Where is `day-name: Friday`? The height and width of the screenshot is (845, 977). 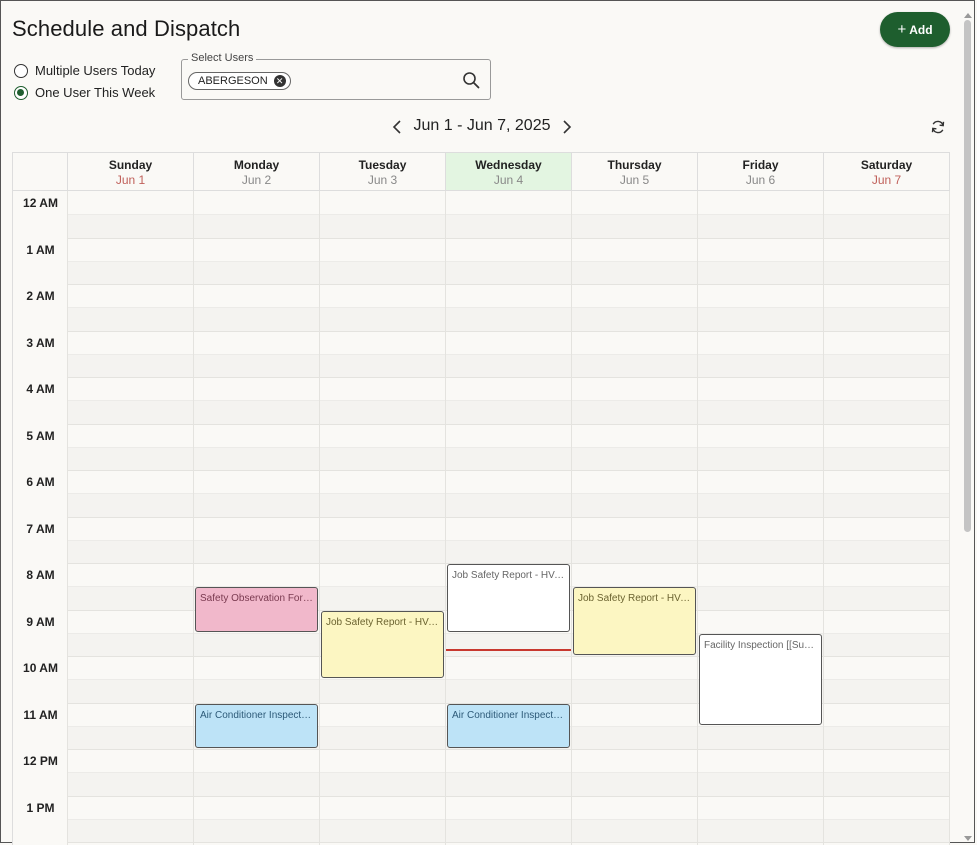 day-name: Friday is located at coordinates (760, 165).